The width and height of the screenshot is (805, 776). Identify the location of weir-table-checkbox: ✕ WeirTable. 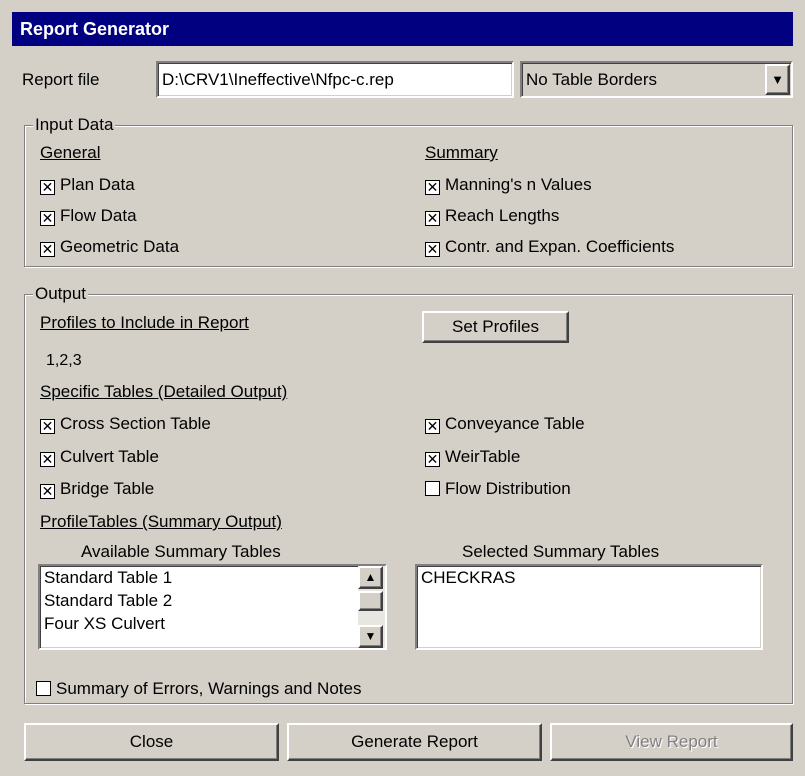
(472, 457).